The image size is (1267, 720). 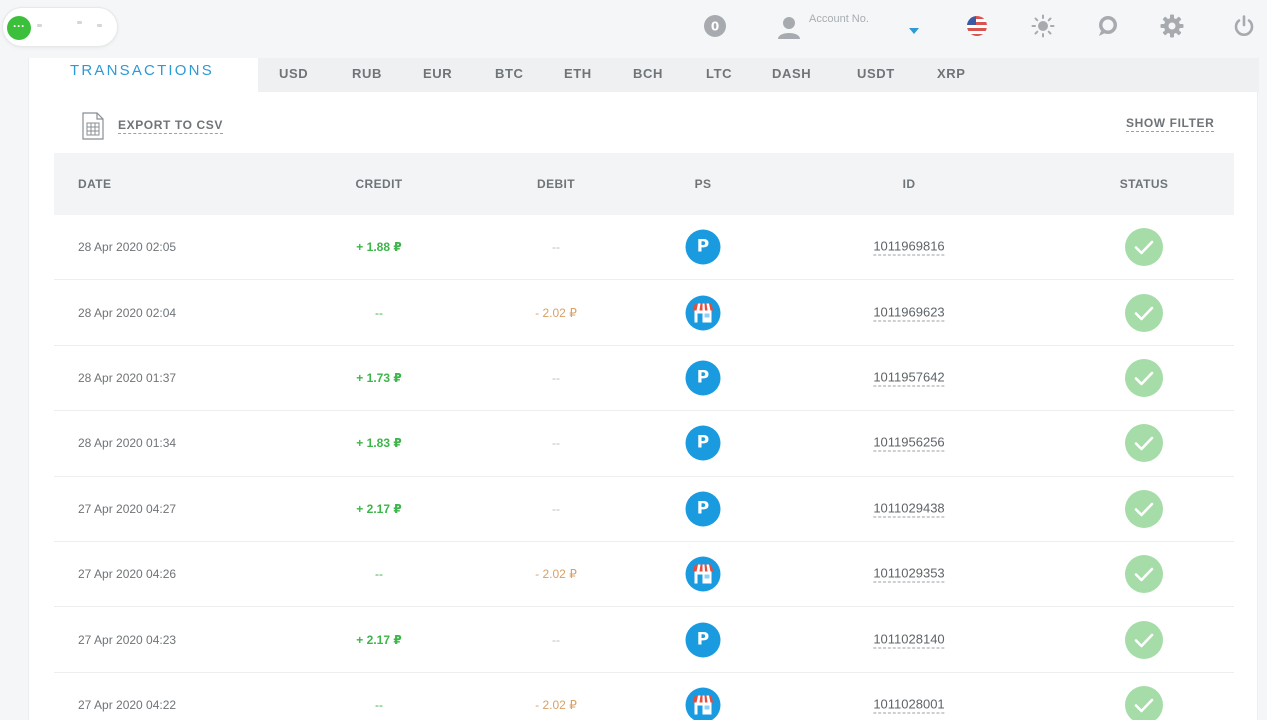 I want to click on chevron-down-icon, so click(x=914, y=31).